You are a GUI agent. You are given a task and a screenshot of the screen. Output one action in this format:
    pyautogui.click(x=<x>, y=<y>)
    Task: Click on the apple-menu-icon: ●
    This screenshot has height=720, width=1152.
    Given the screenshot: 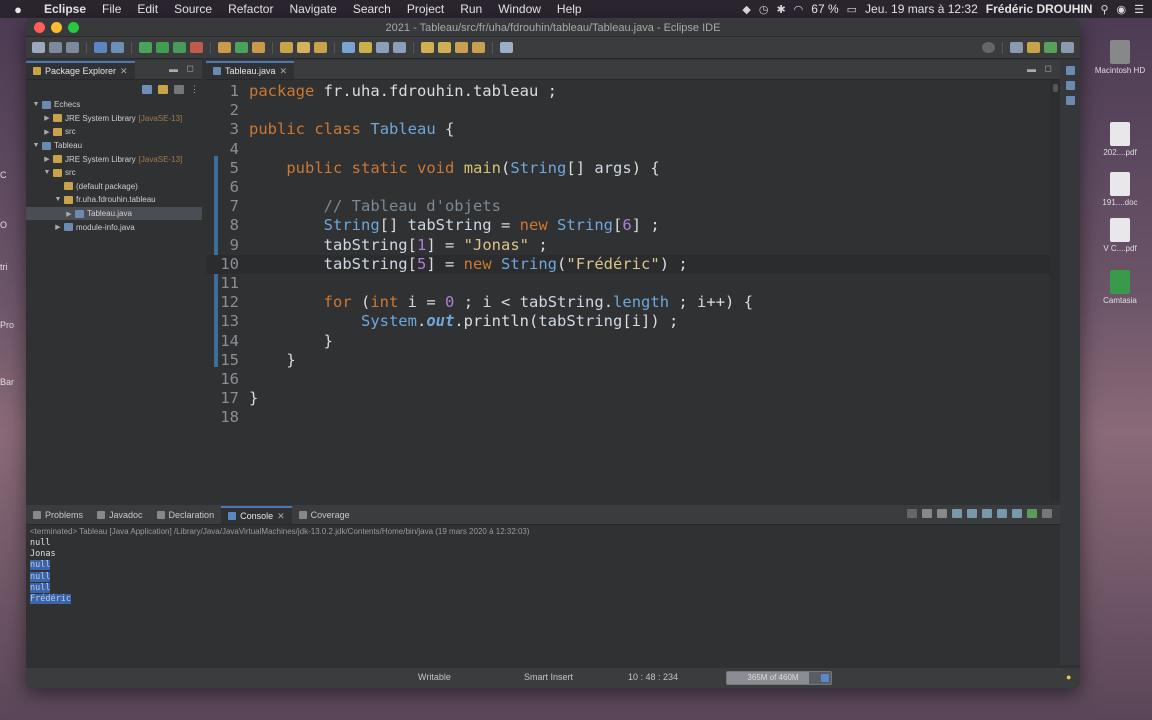 What is the action you would take?
    pyautogui.click(x=18, y=9)
    